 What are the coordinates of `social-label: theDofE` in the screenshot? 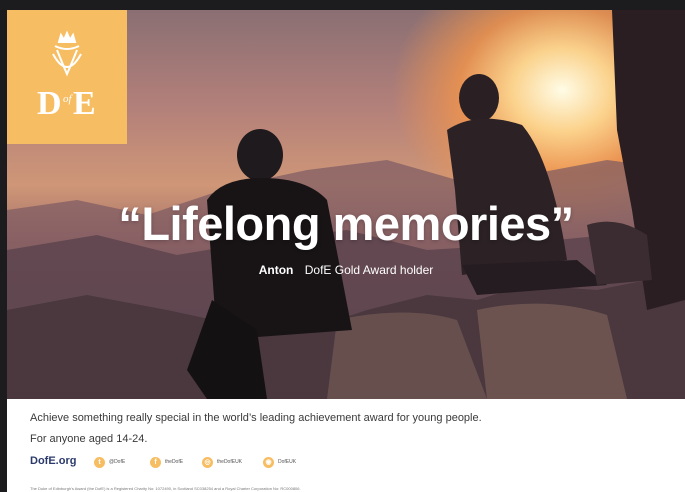 It's located at (174, 462).